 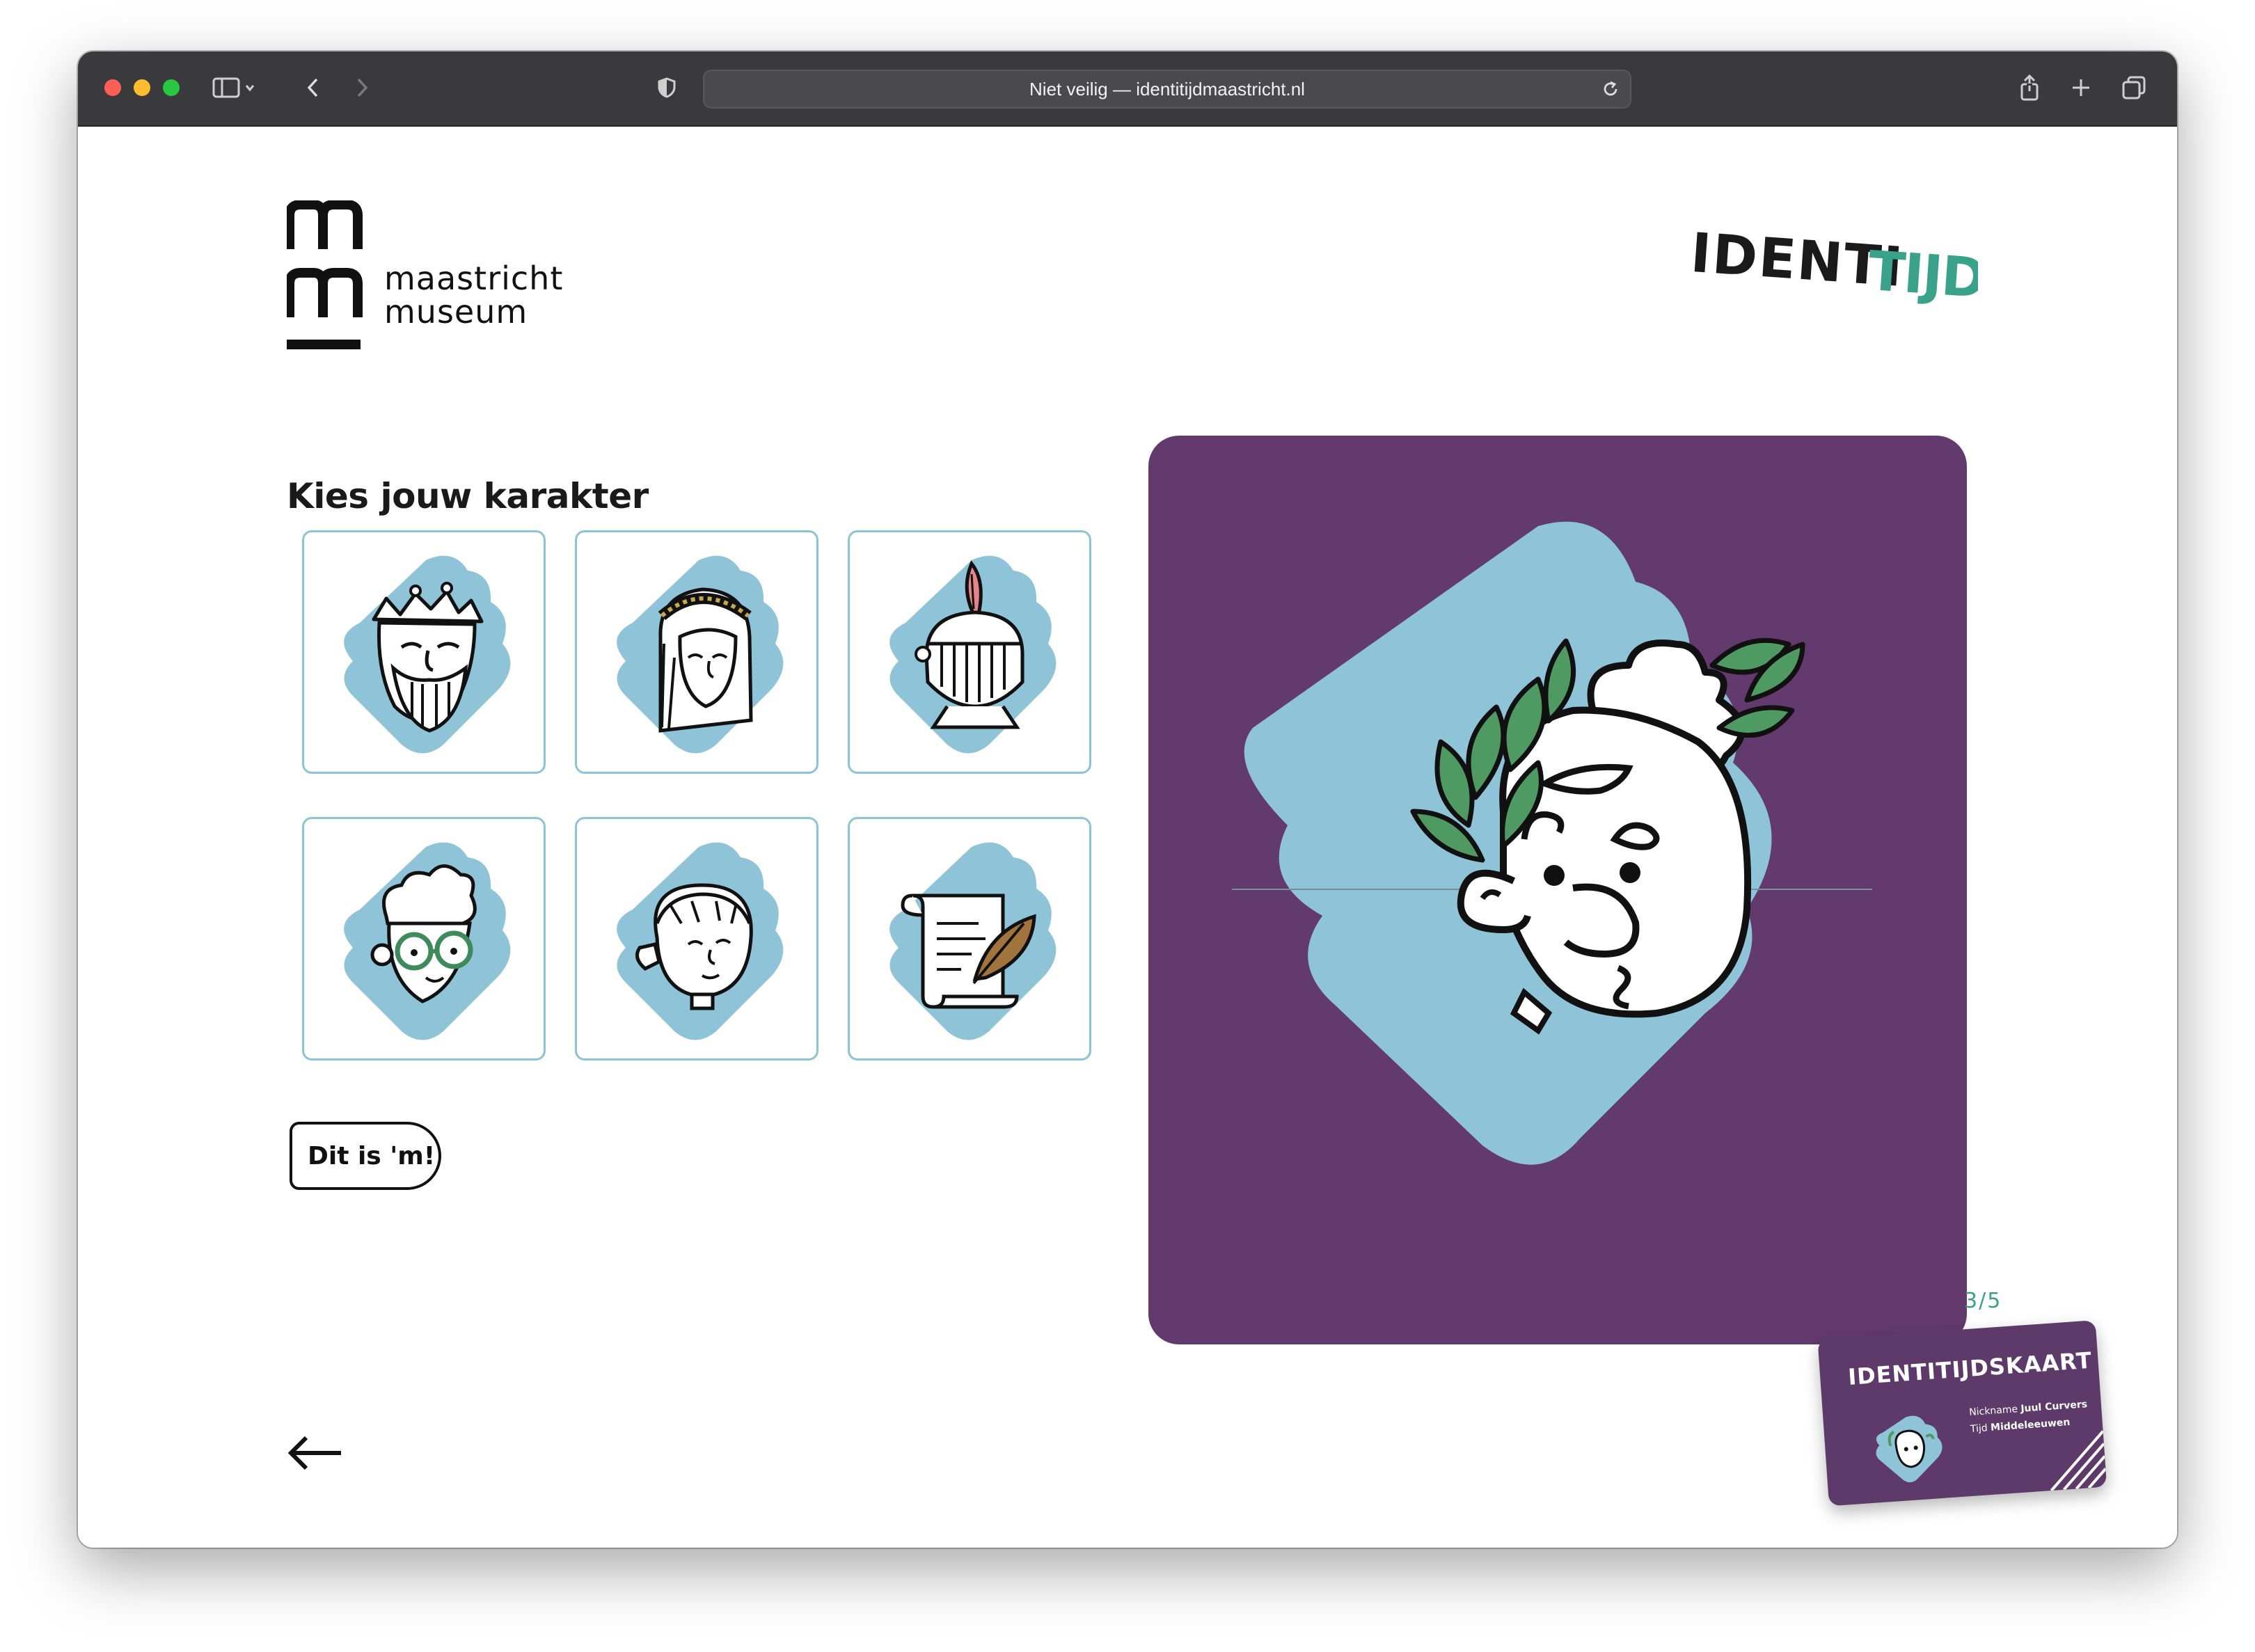 I want to click on tab-overview-icon, so click(x=2134, y=87).